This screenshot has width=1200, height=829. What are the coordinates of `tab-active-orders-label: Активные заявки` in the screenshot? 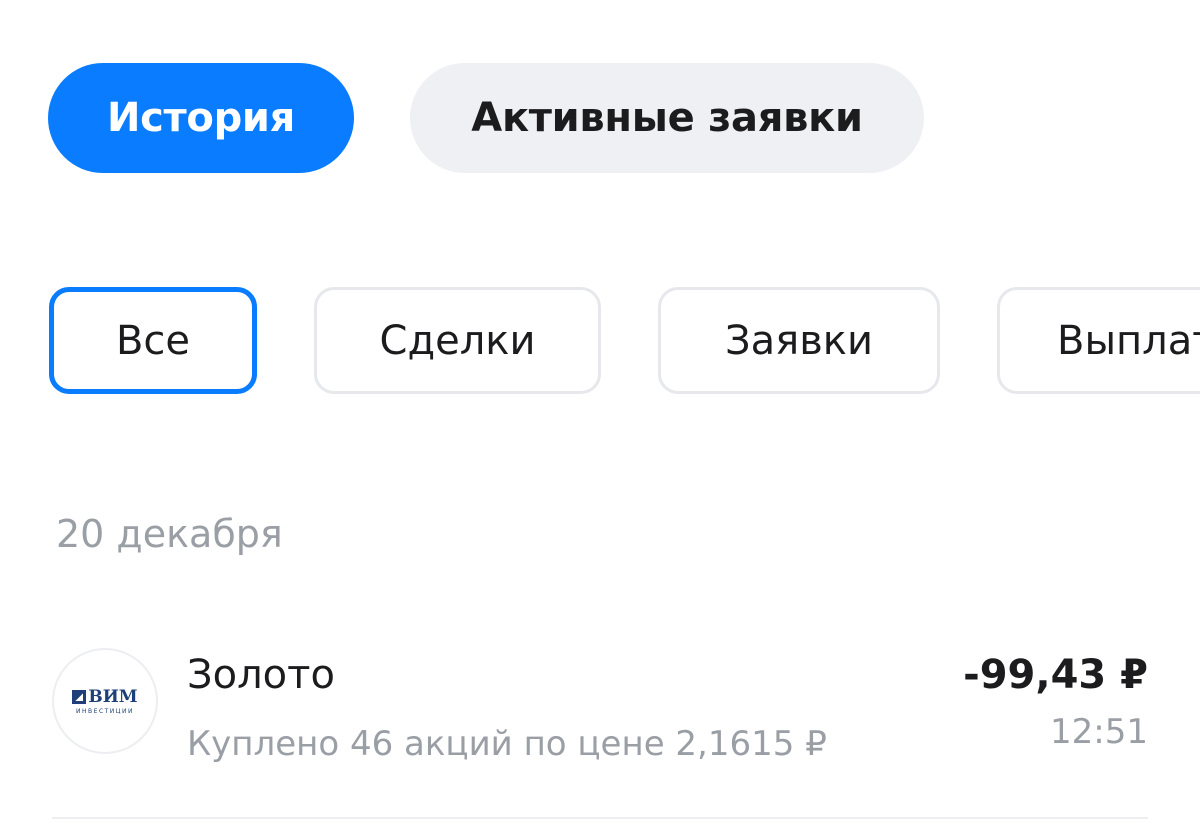 It's located at (667, 118).